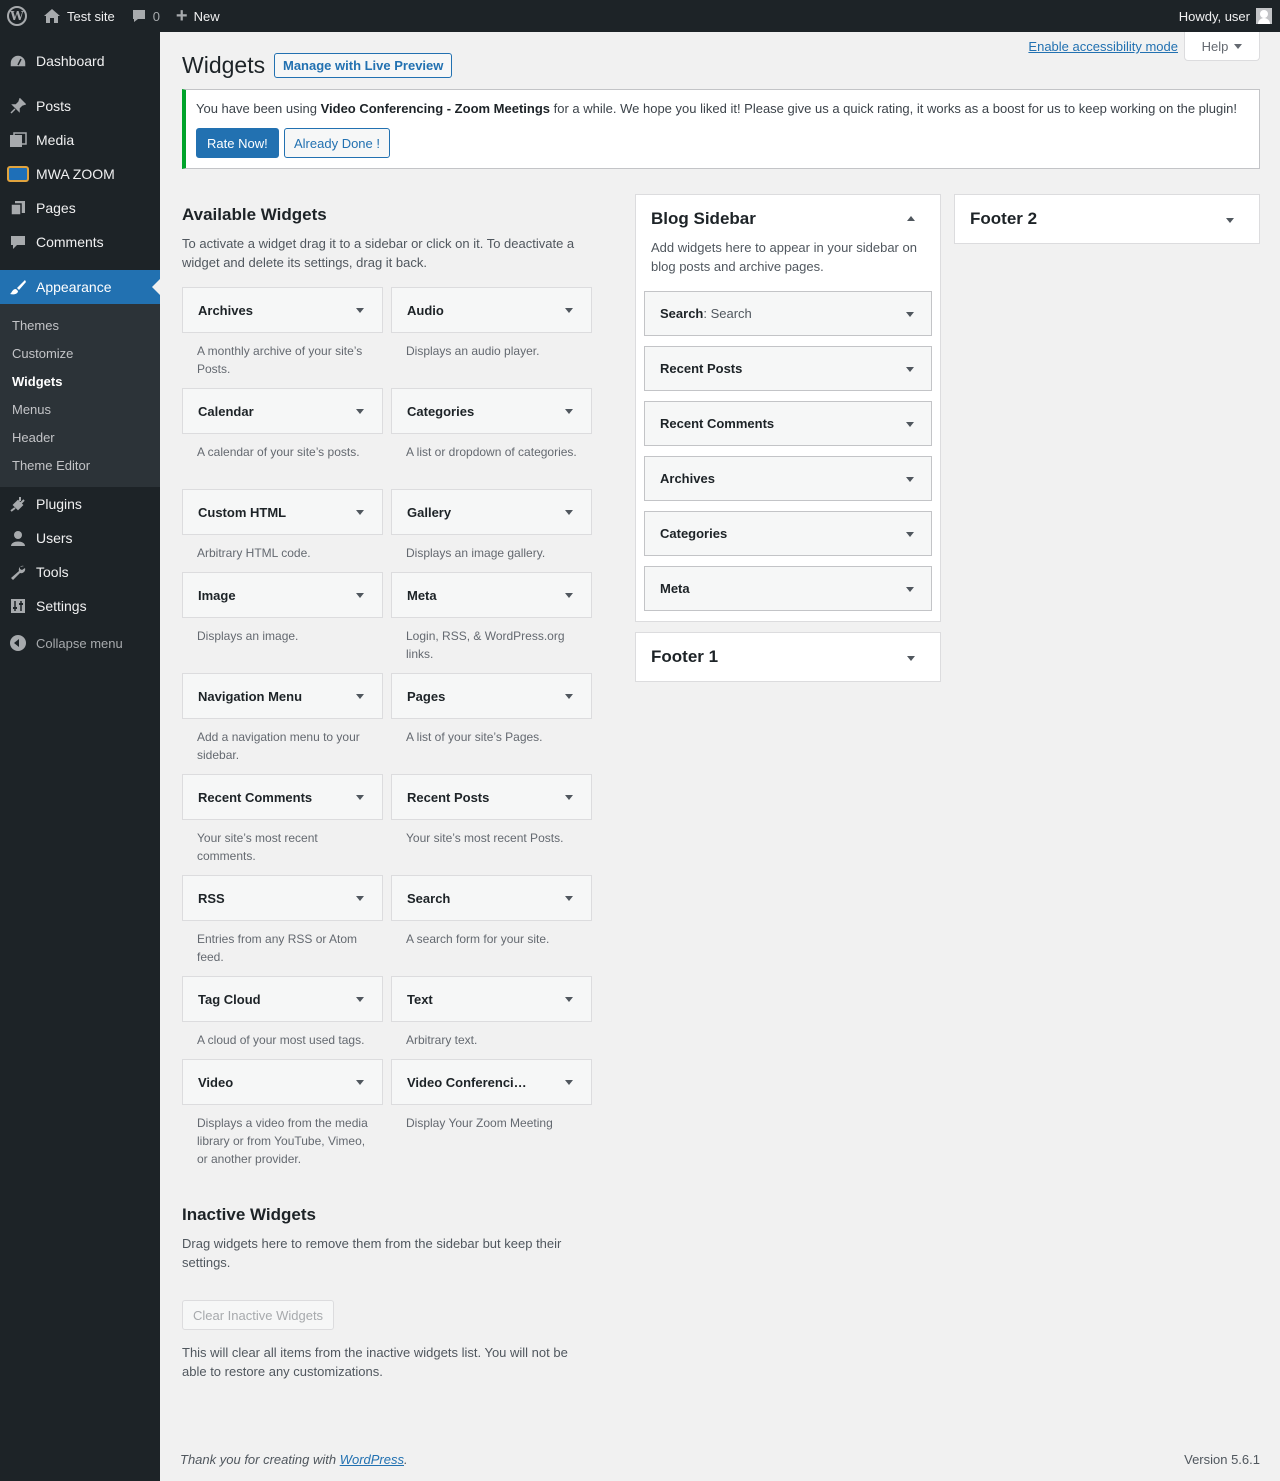 The height and width of the screenshot is (1481, 1280). I want to click on widget-video: Video, so click(282, 1082).